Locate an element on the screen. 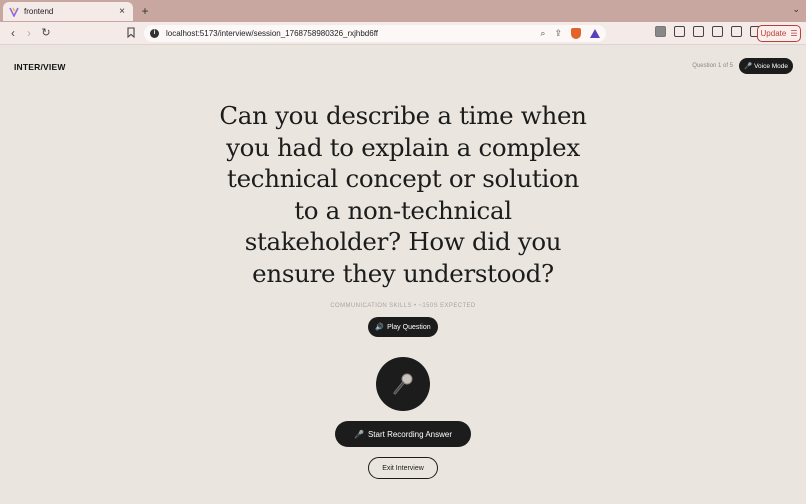 Image resolution: width=806 pixels, height=504 pixels. microphone-icon is located at coordinates (403, 384).